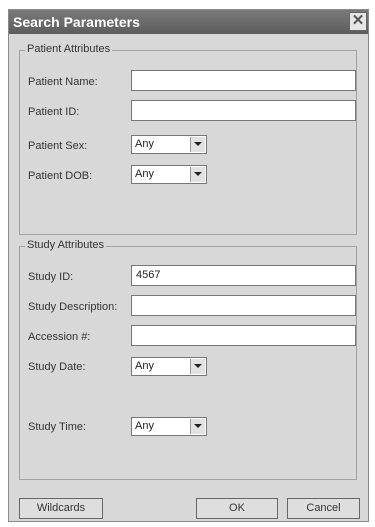 This screenshot has width=375, height=527. What do you see at coordinates (243, 305) in the screenshot?
I see `study-description-field` at bounding box center [243, 305].